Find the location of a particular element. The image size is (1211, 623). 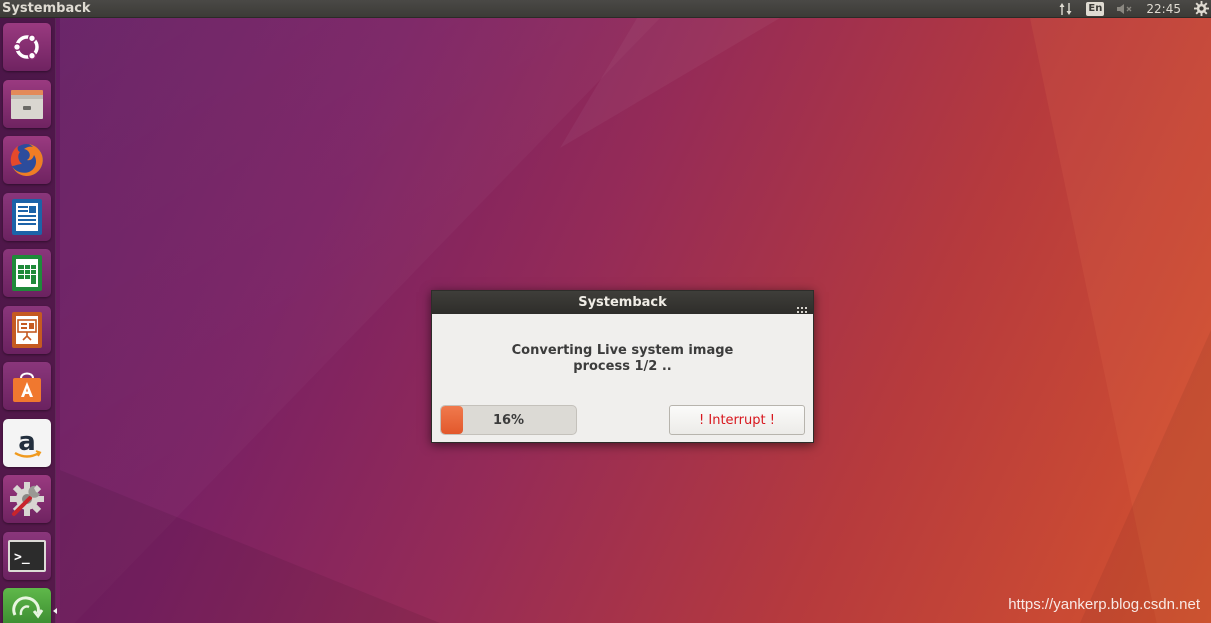

launcher-item-amazon: a is located at coordinates (27, 443).